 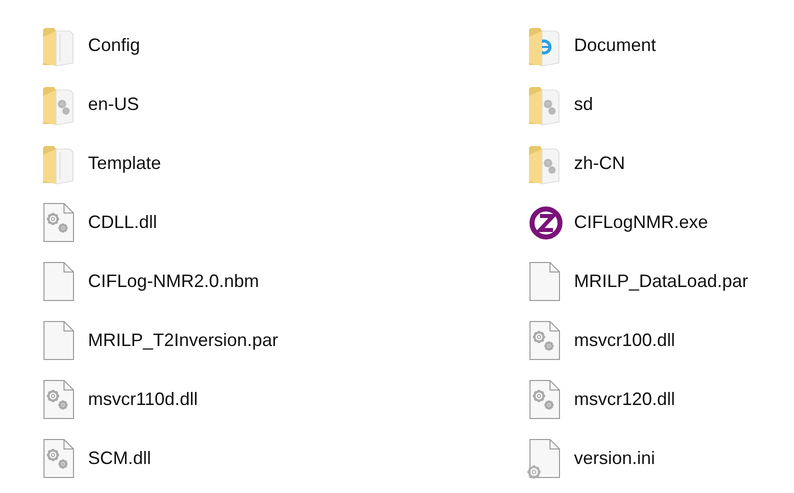 What do you see at coordinates (125, 163) in the screenshot?
I see `file-name: Template` at bounding box center [125, 163].